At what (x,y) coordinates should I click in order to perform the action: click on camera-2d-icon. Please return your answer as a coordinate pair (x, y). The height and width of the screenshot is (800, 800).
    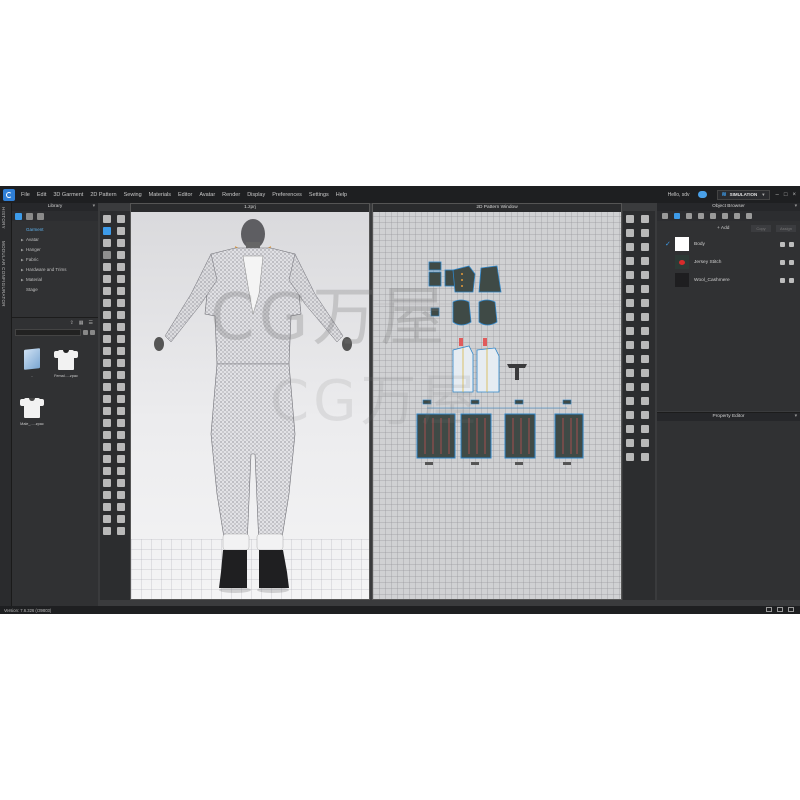
    Looking at the image, I should click on (630, 443).